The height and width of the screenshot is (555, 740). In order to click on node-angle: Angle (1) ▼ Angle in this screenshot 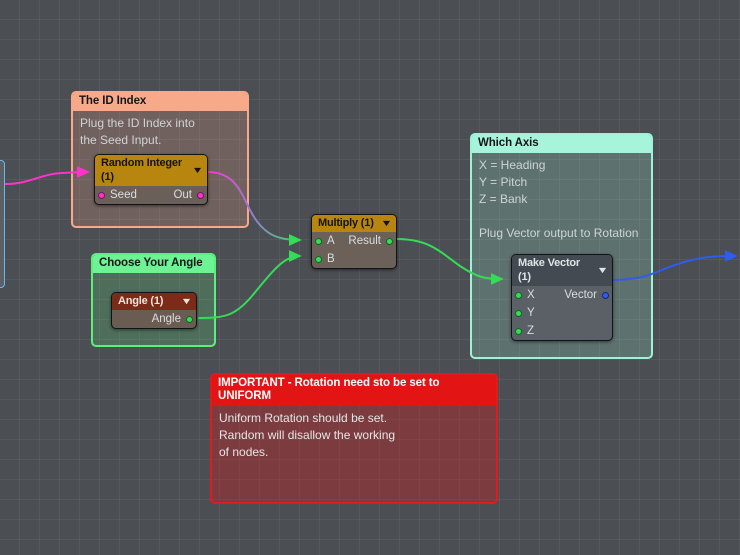, I will do `click(154, 310)`.